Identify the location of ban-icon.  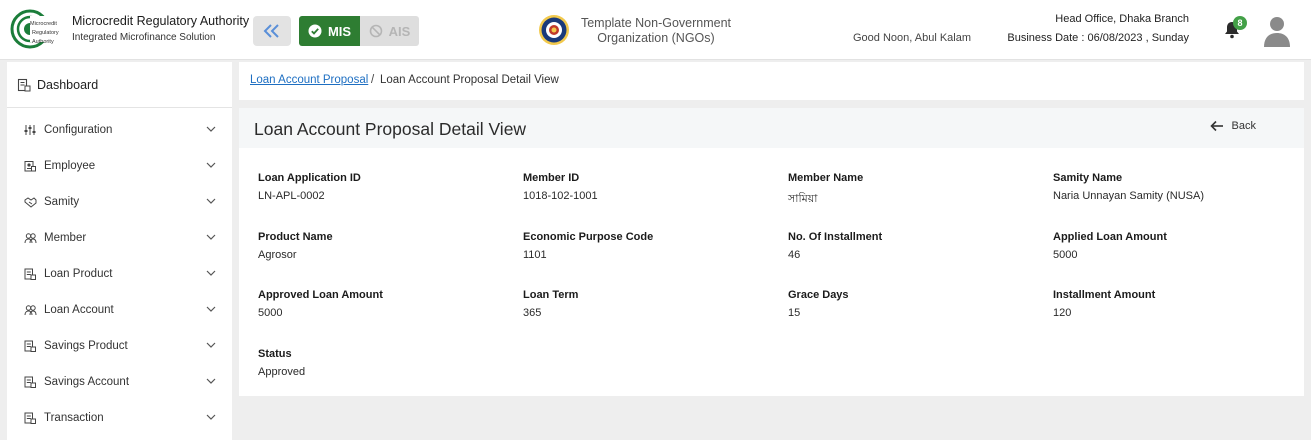
(375, 31).